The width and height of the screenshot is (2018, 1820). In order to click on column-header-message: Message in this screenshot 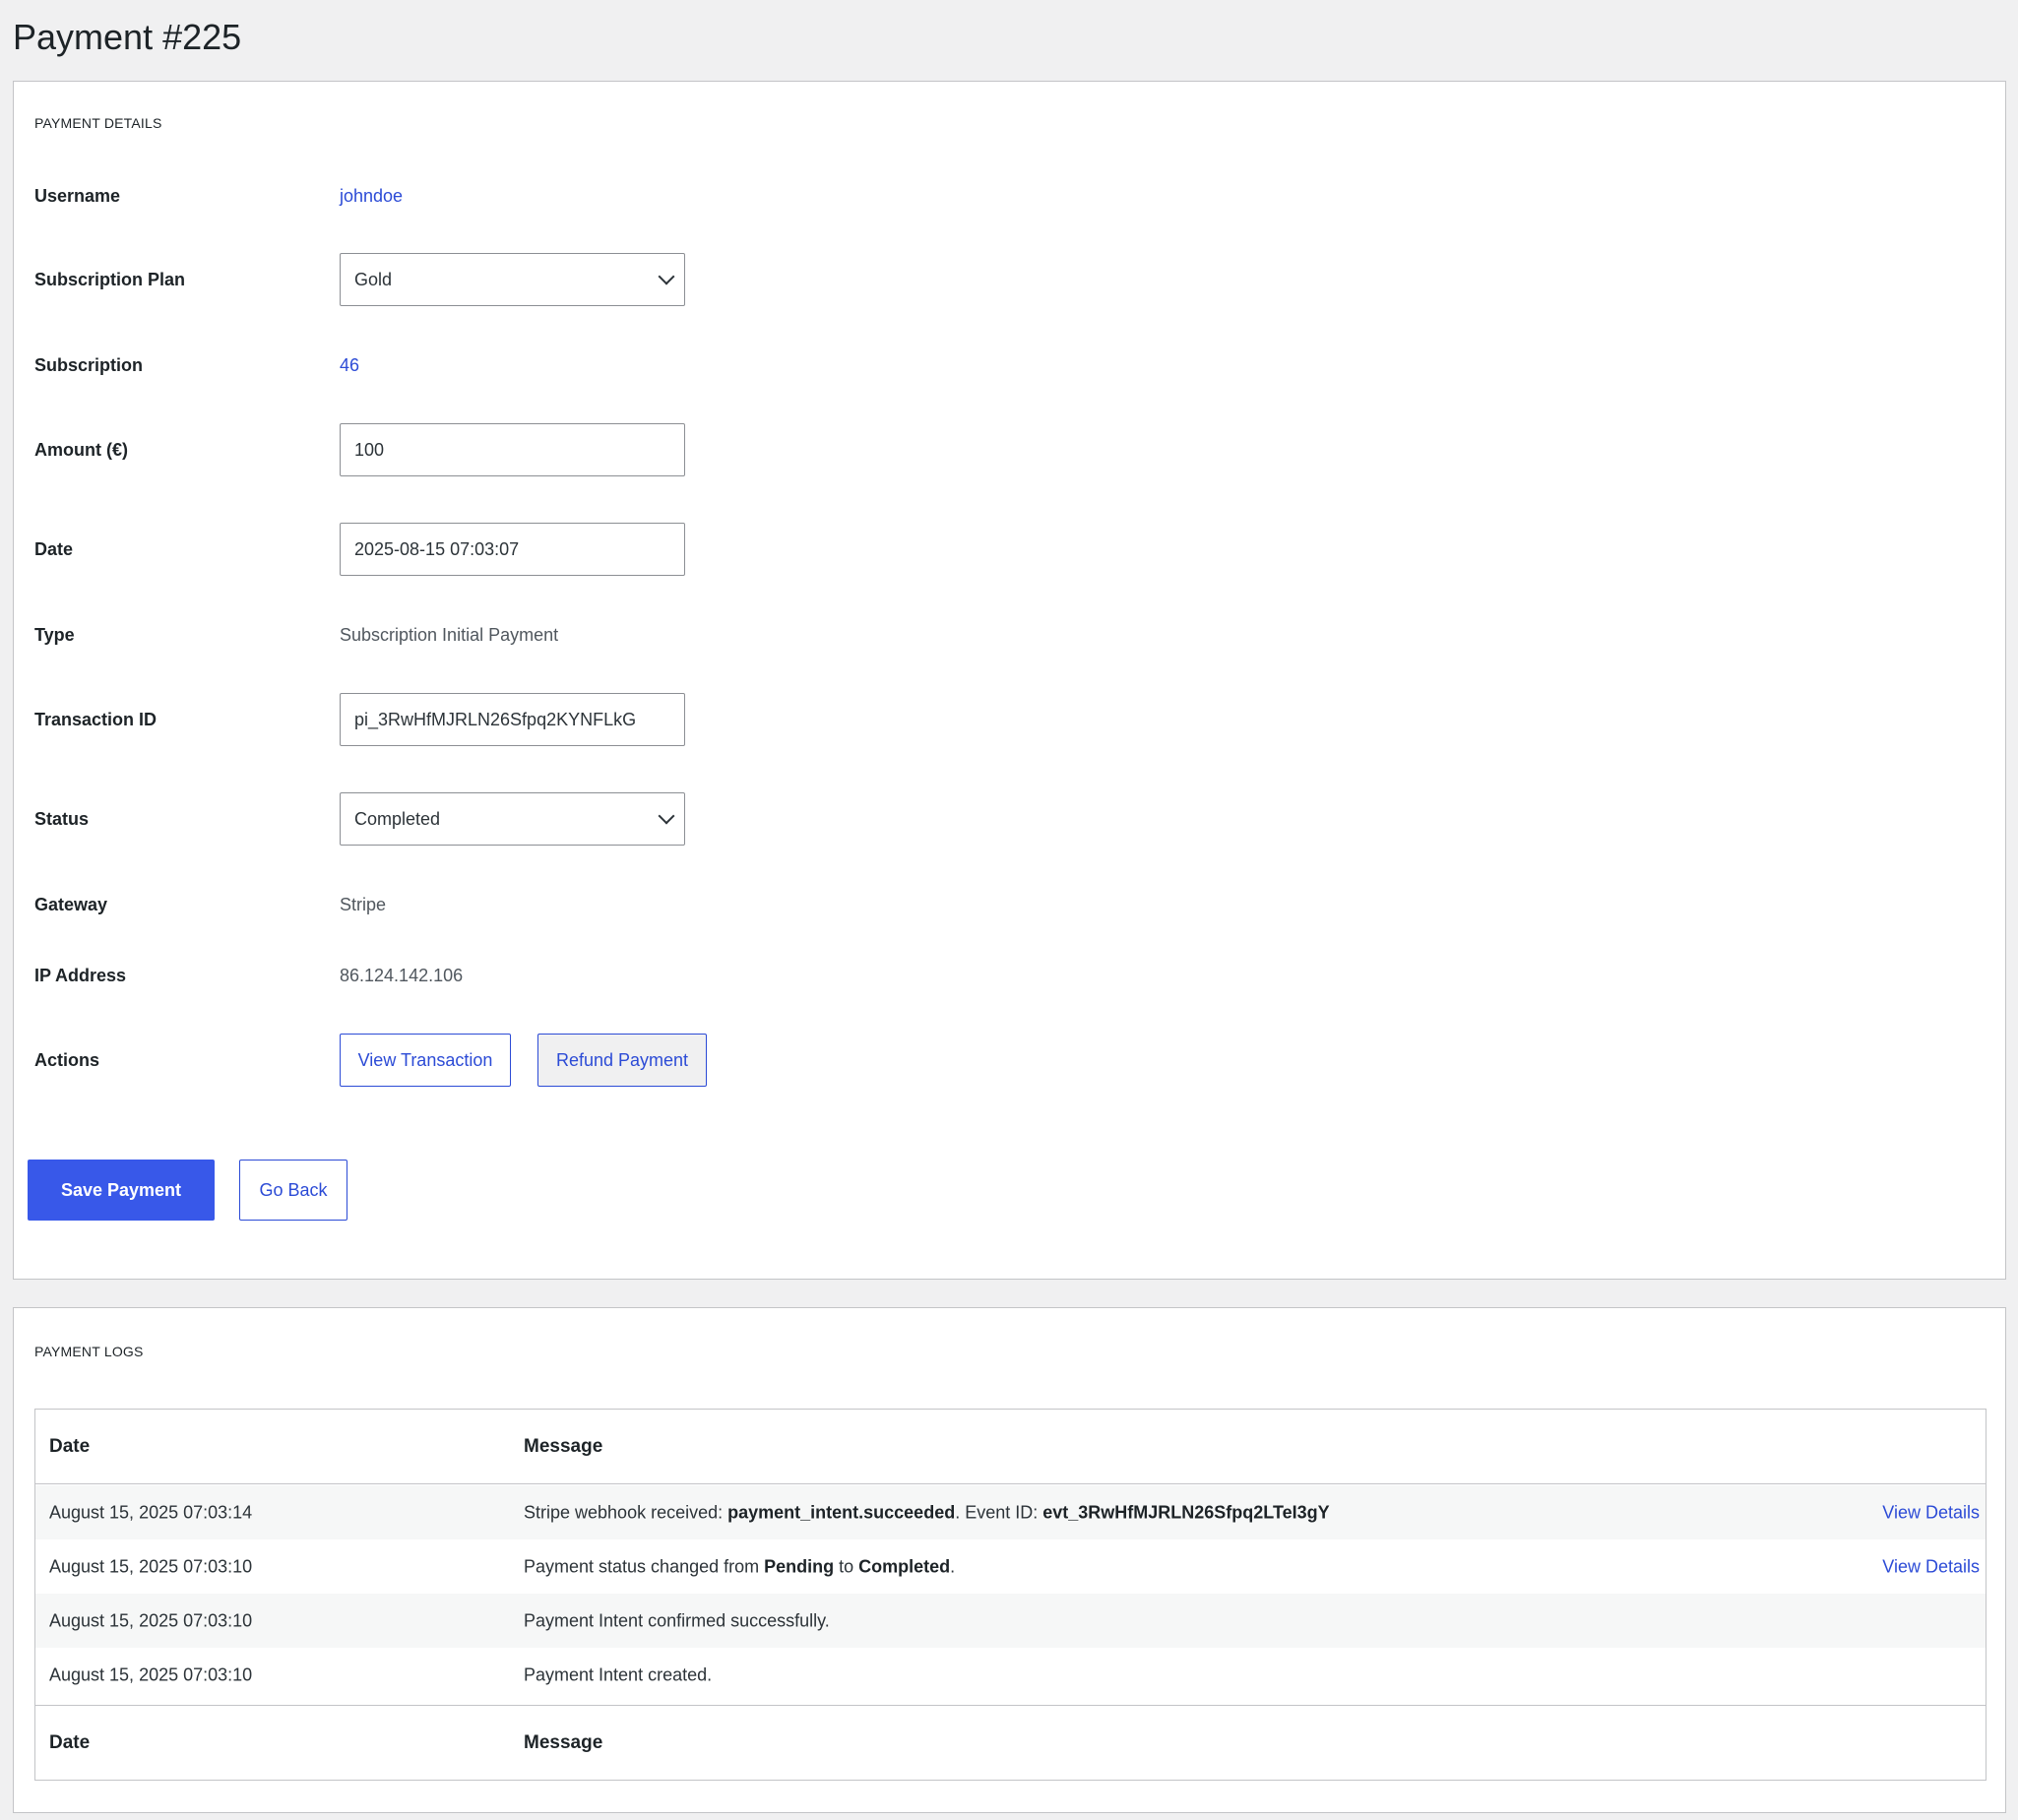, I will do `click(563, 1446)`.